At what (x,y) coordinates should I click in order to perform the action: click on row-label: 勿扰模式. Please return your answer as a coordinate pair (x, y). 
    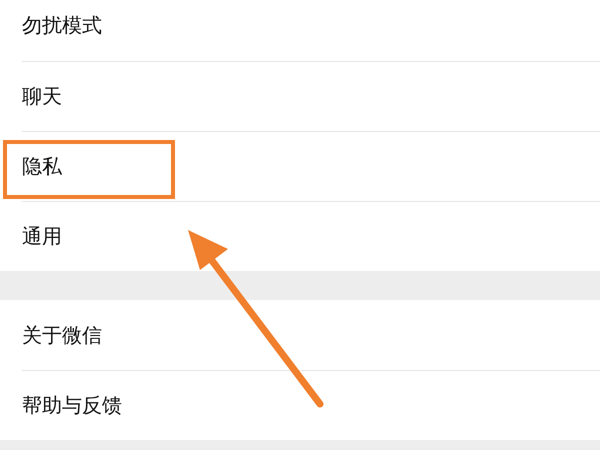
    Looking at the image, I should click on (62, 25).